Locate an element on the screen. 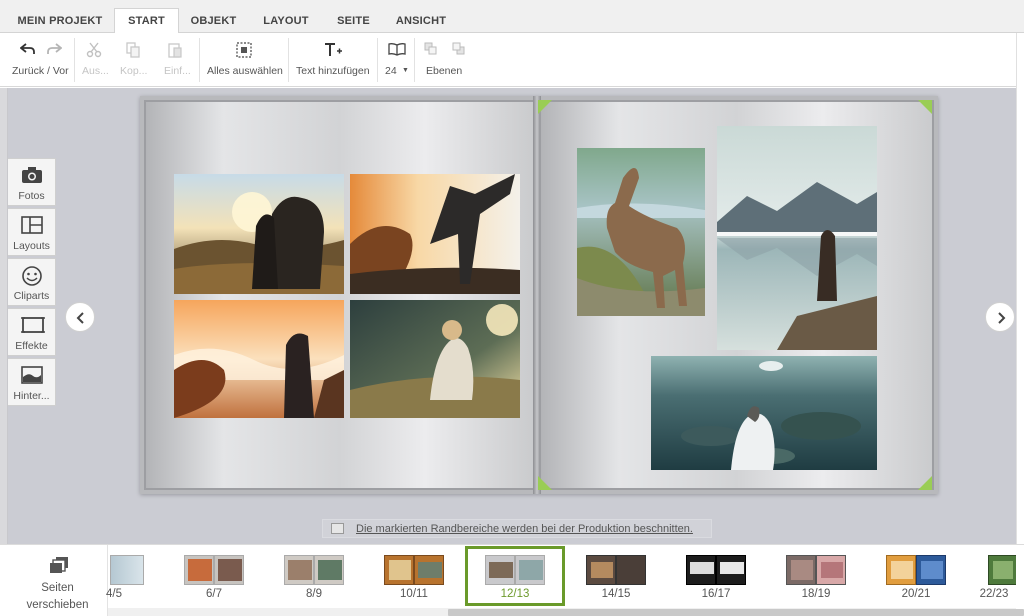  select-all-label: Alles auswählen is located at coordinates (245, 71).